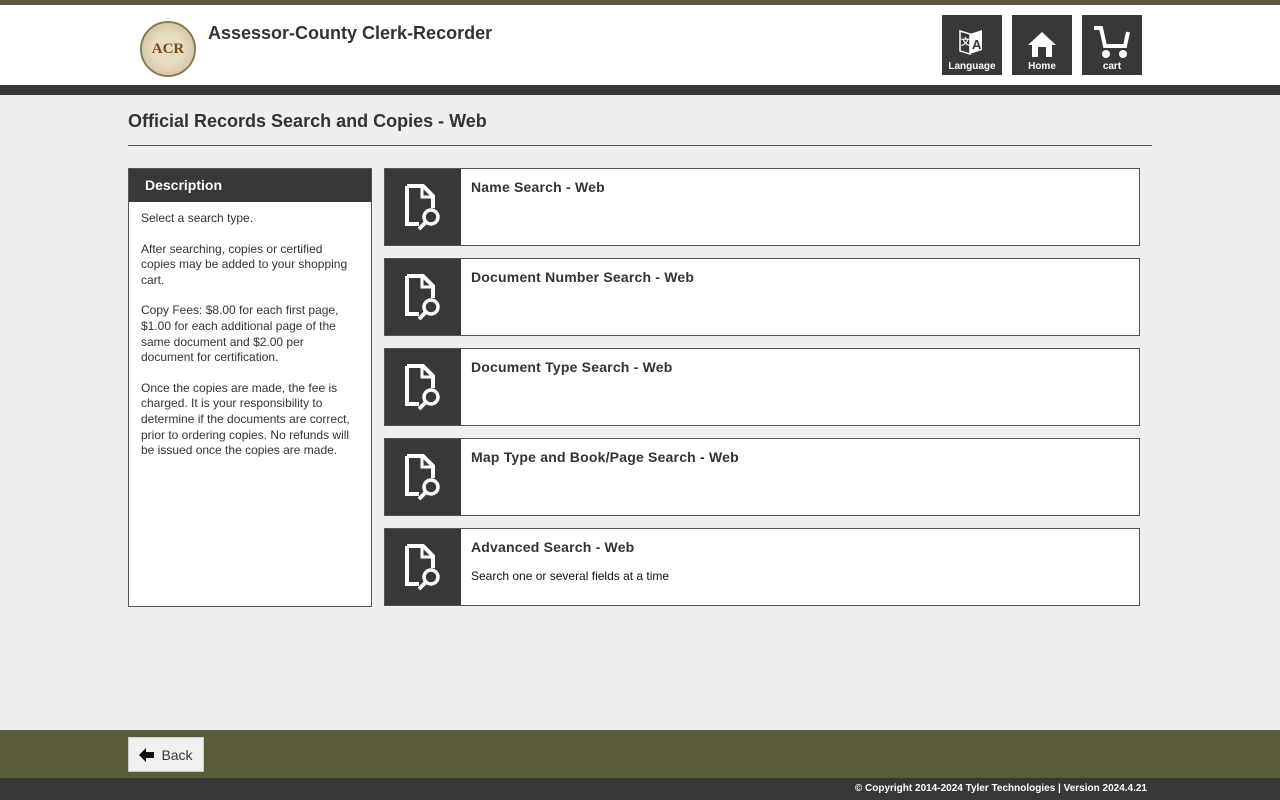  I want to click on search-option-card: Document Number Search - Web, so click(762, 297).